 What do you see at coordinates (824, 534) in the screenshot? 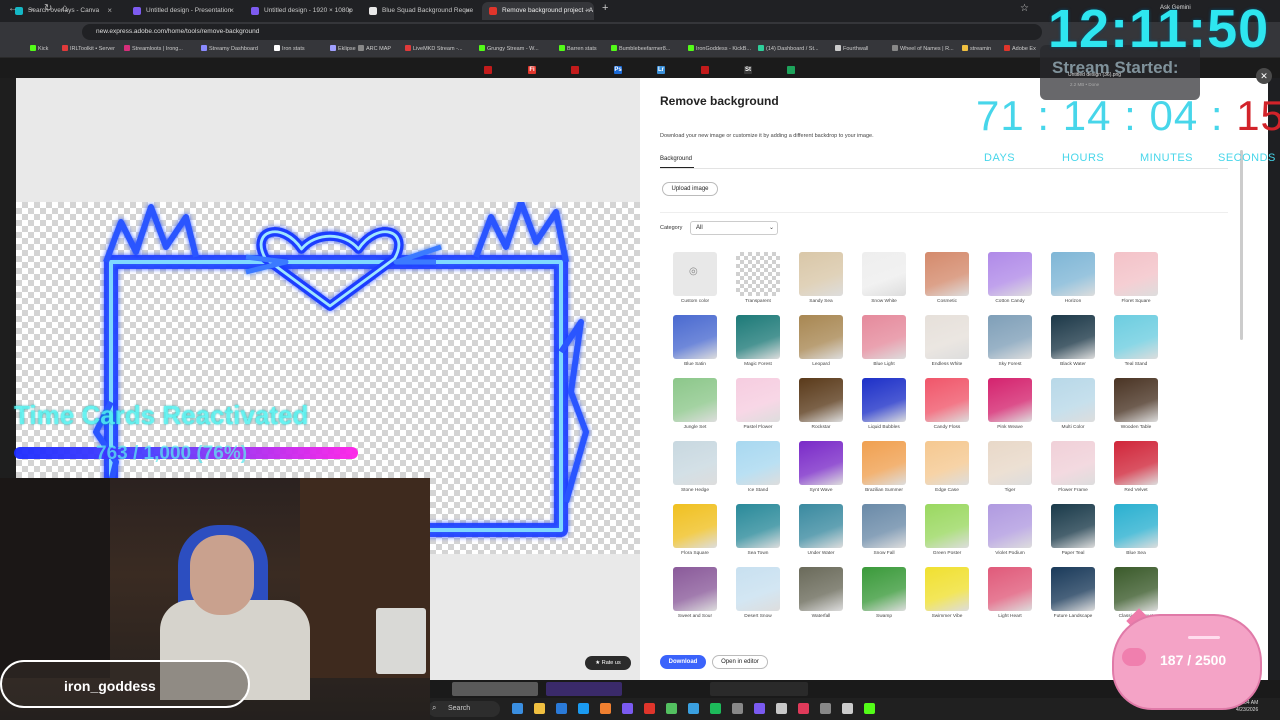
I see `background-option: Under Water` at bounding box center [824, 534].